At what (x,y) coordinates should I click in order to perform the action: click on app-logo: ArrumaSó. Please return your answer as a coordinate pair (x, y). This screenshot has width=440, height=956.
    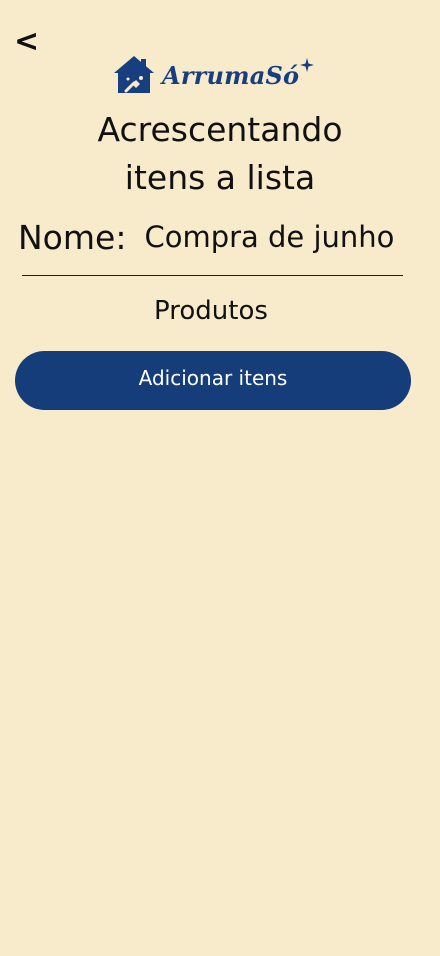
    Looking at the image, I should click on (214, 75).